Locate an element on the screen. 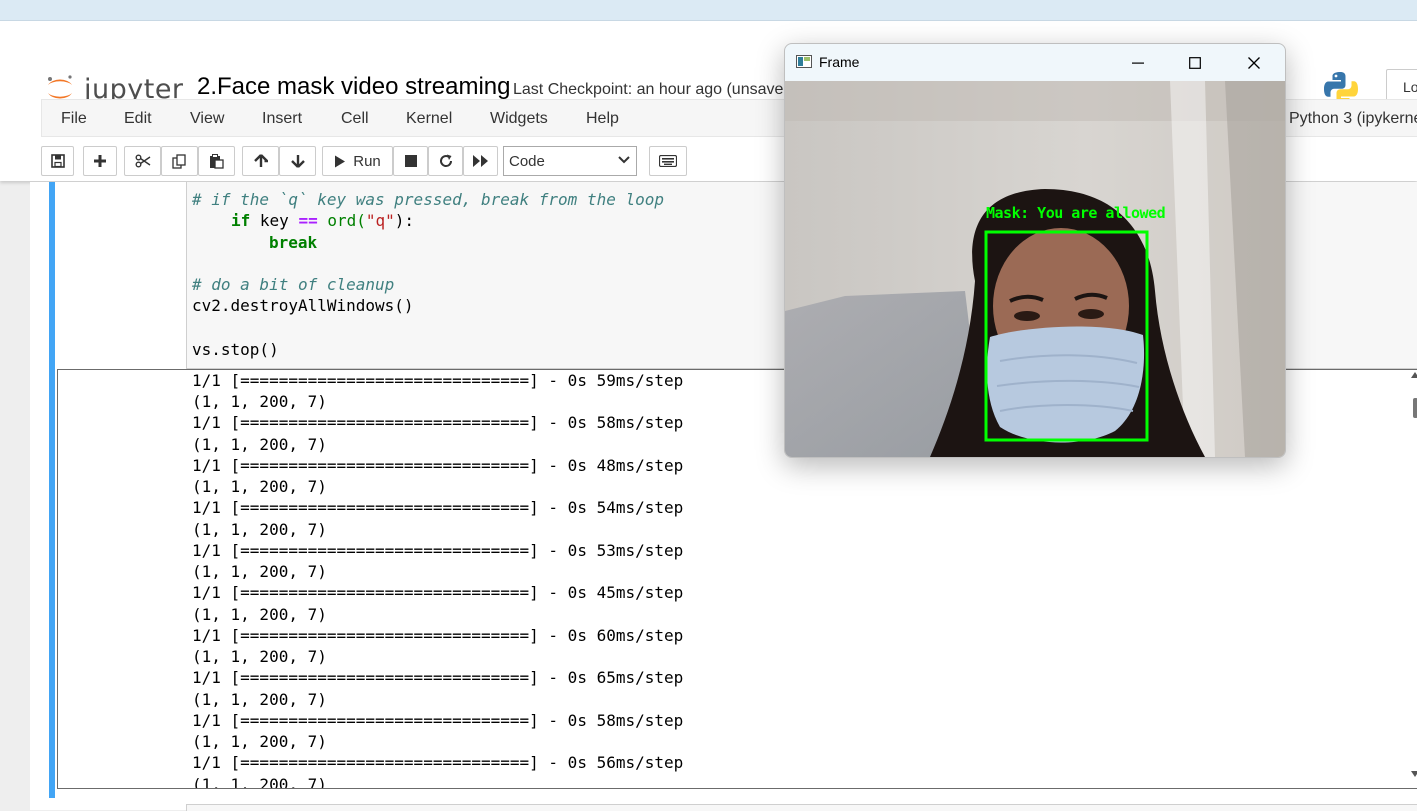 This screenshot has height=811, width=1417. move-up-button is located at coordinates (260, 161).